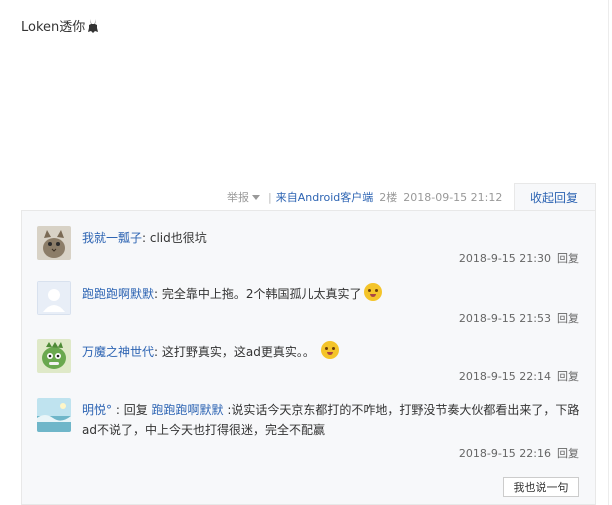 Image resolution: width=612 pixels, height=505 pixels. What do you see at coordinates (256, 197) in the screenshot?
I see `report-dropdown-icon` at bounding box center [256, 197].